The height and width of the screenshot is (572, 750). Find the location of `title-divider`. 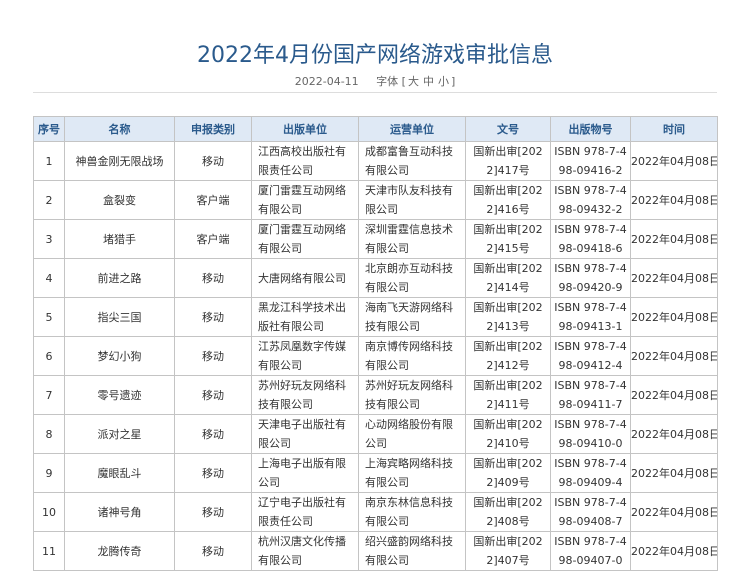

title-divider is located at coordinates (375, 92).